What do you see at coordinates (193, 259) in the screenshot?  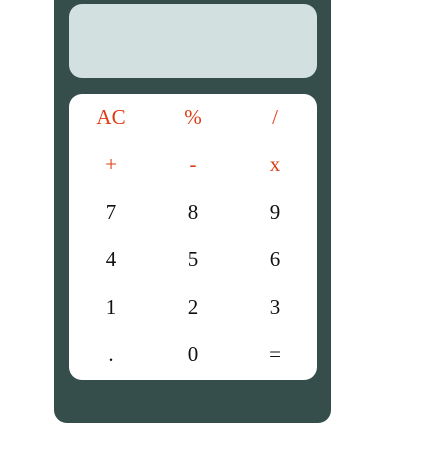 I see `digit-5-button: 5` at bounding box center [193, 259].